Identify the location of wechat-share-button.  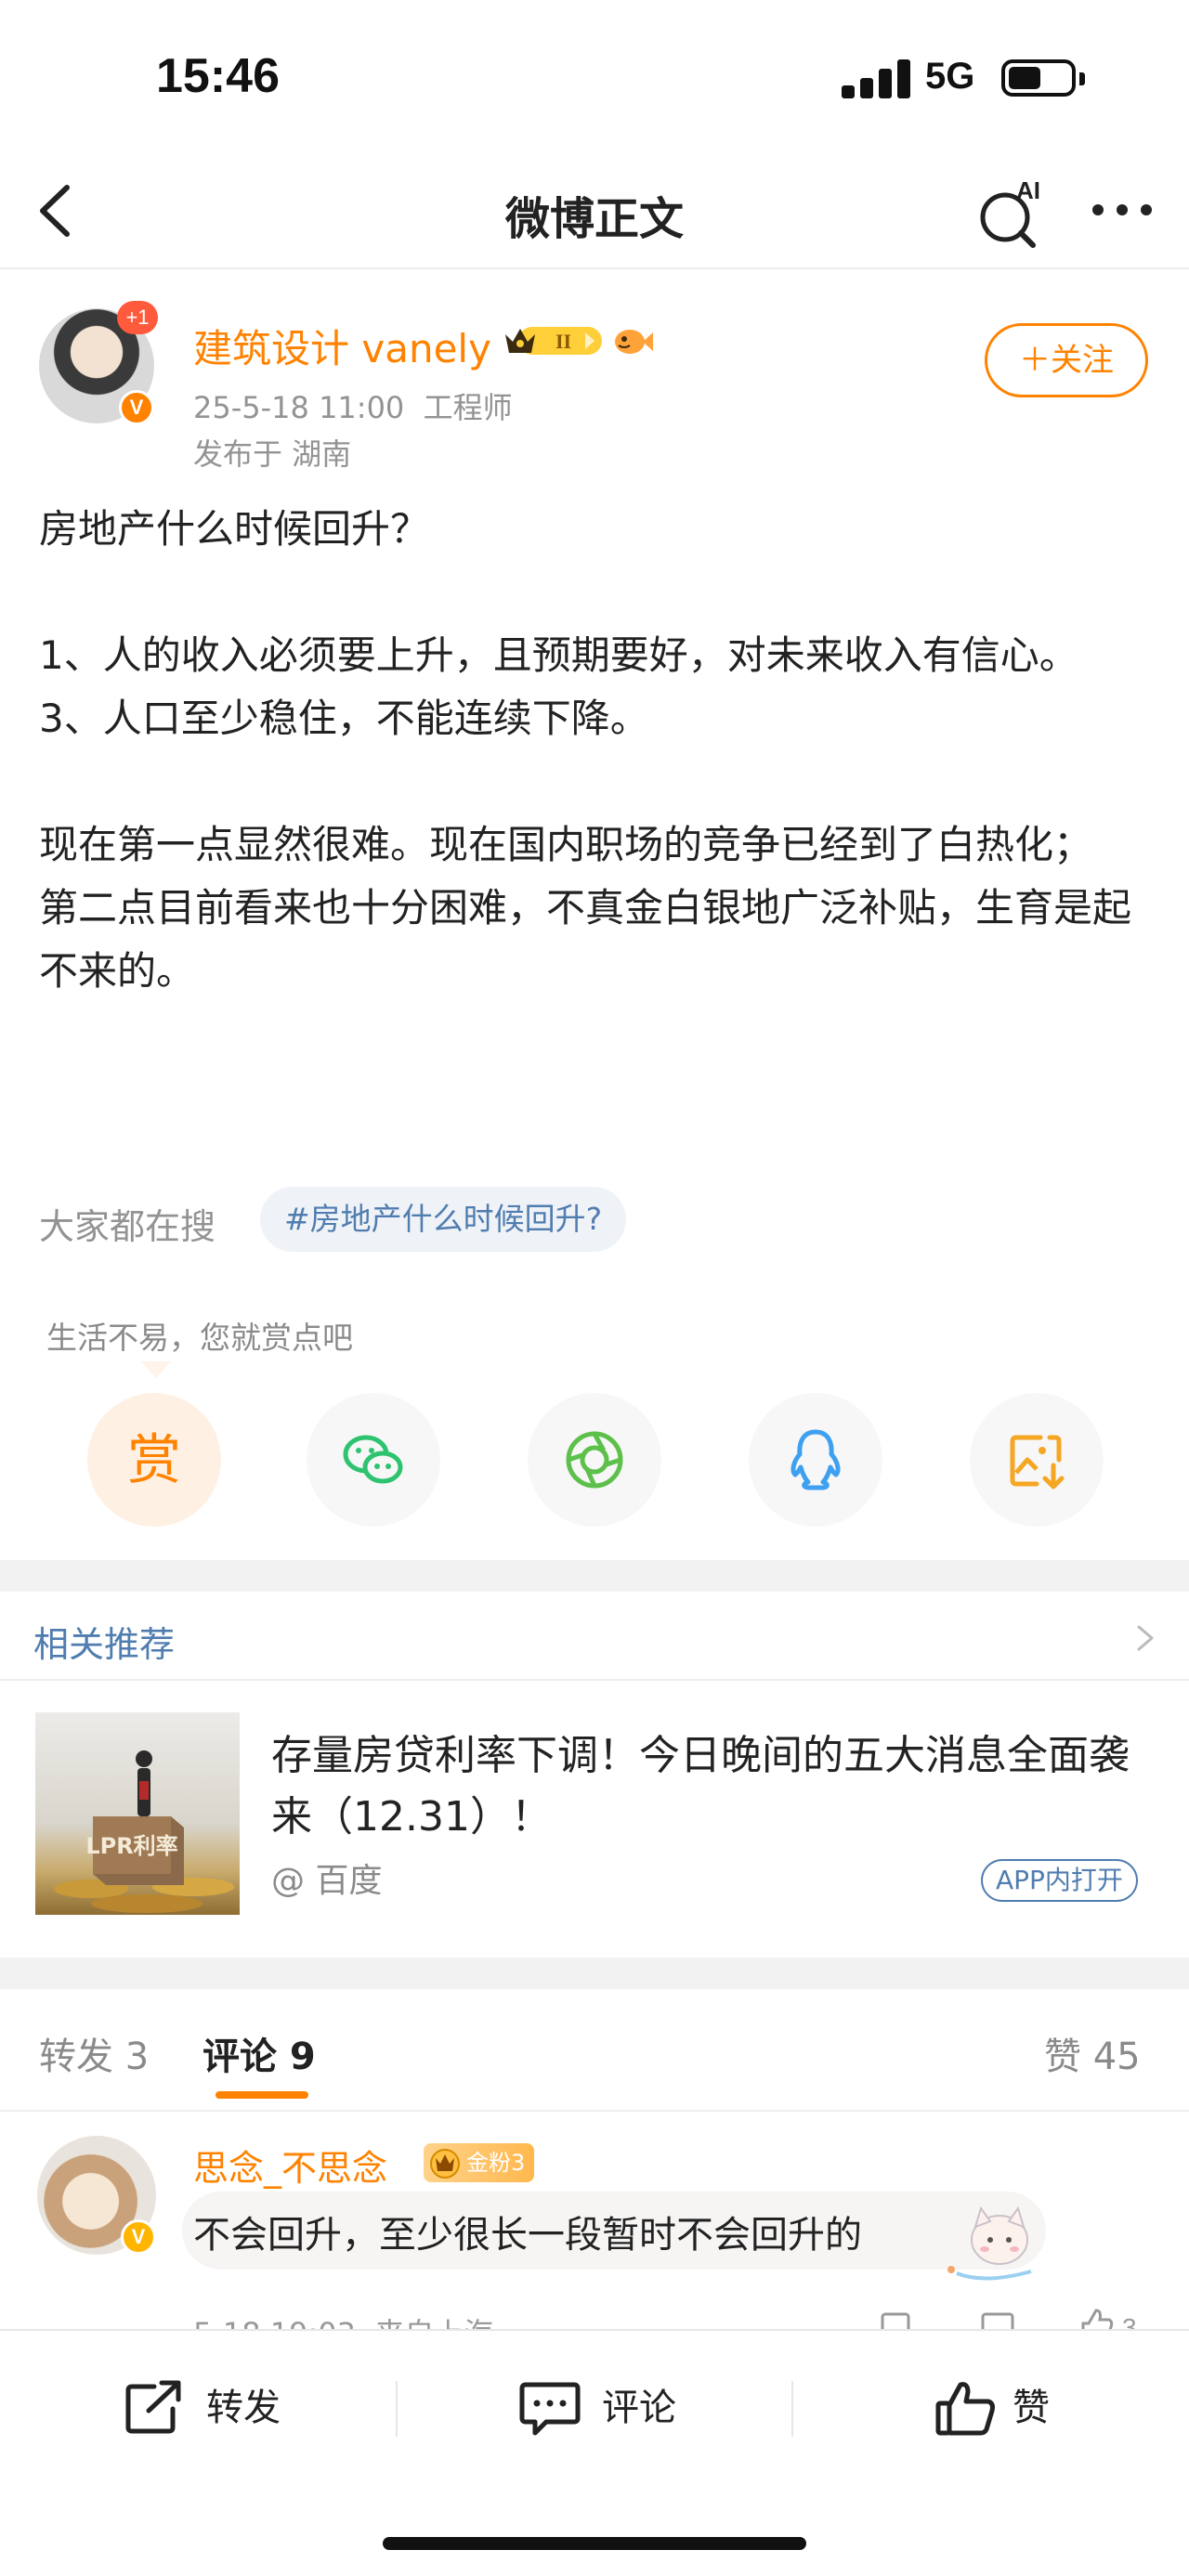
(374, 1460).